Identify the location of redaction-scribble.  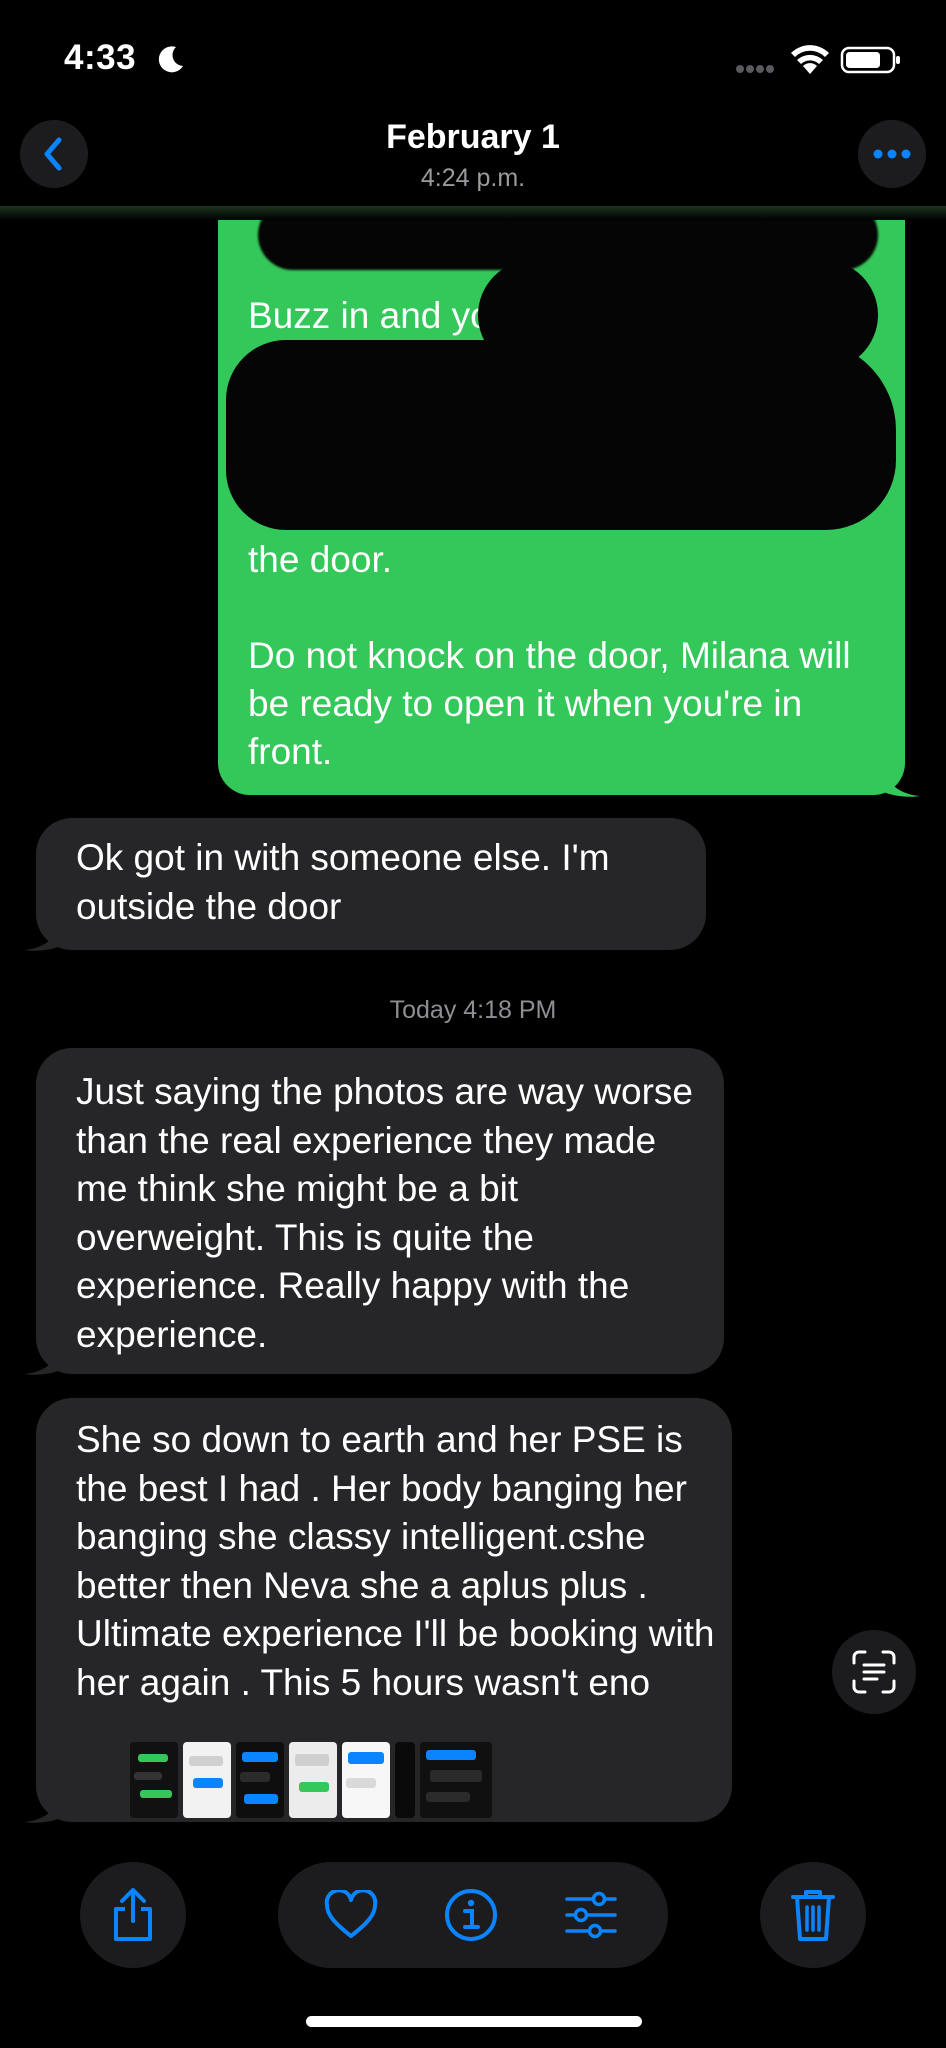
(561, 435).